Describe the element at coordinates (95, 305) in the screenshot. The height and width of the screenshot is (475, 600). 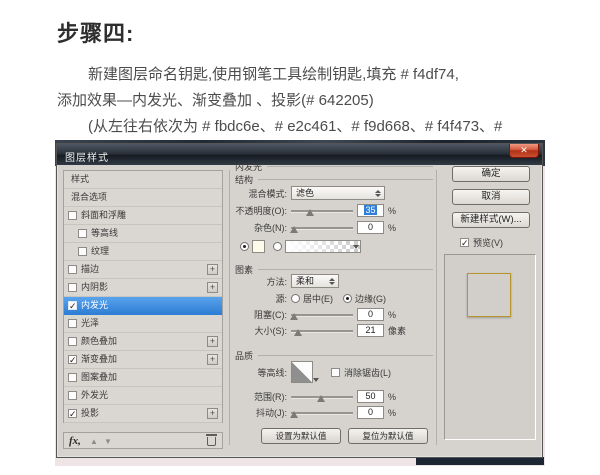
I see `style-item-label: 内发光` at that location.